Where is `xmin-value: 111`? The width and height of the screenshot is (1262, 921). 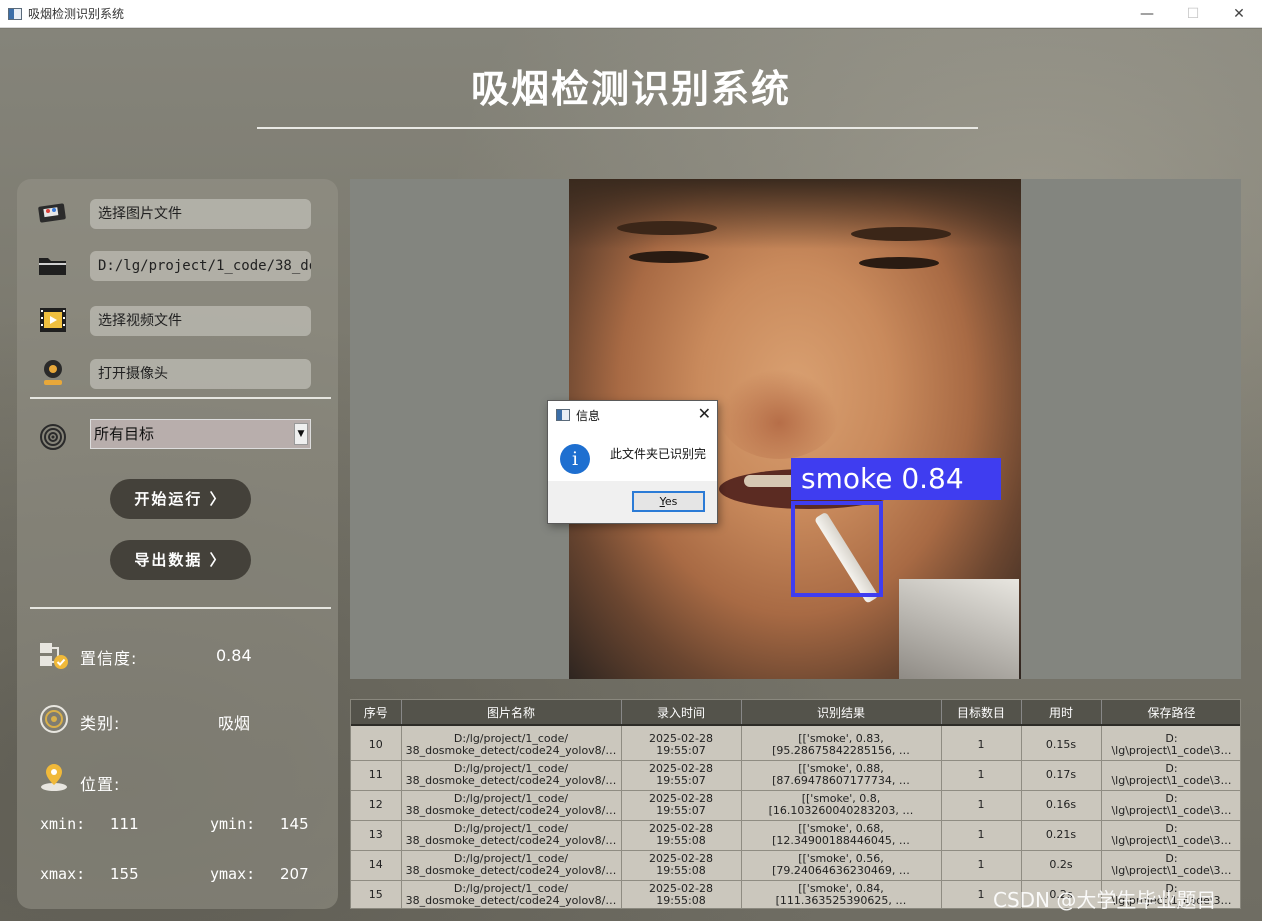
xmin-value: 111 is located at coordinates (124, 824).